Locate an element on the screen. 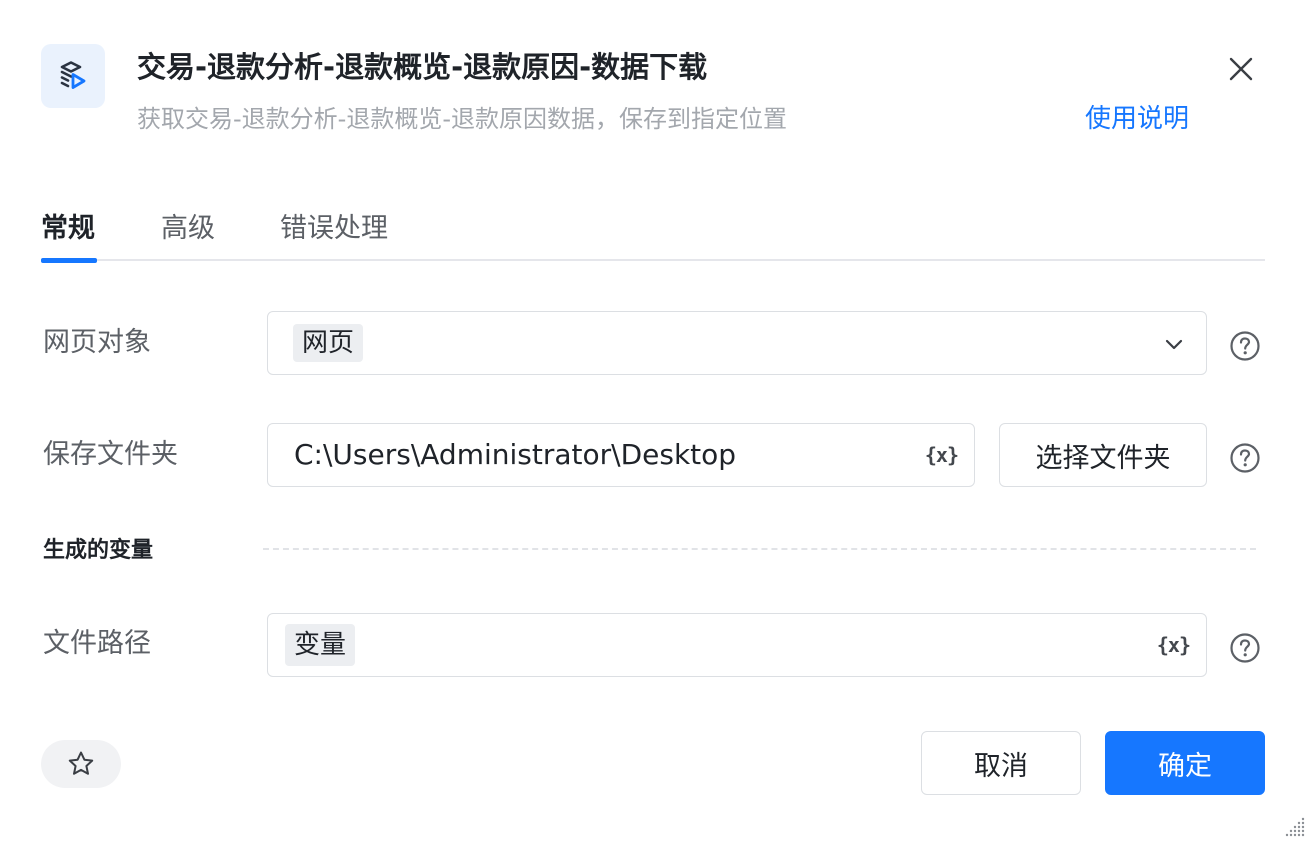  chevron-down-icon is located at coordinates (1174, 344).